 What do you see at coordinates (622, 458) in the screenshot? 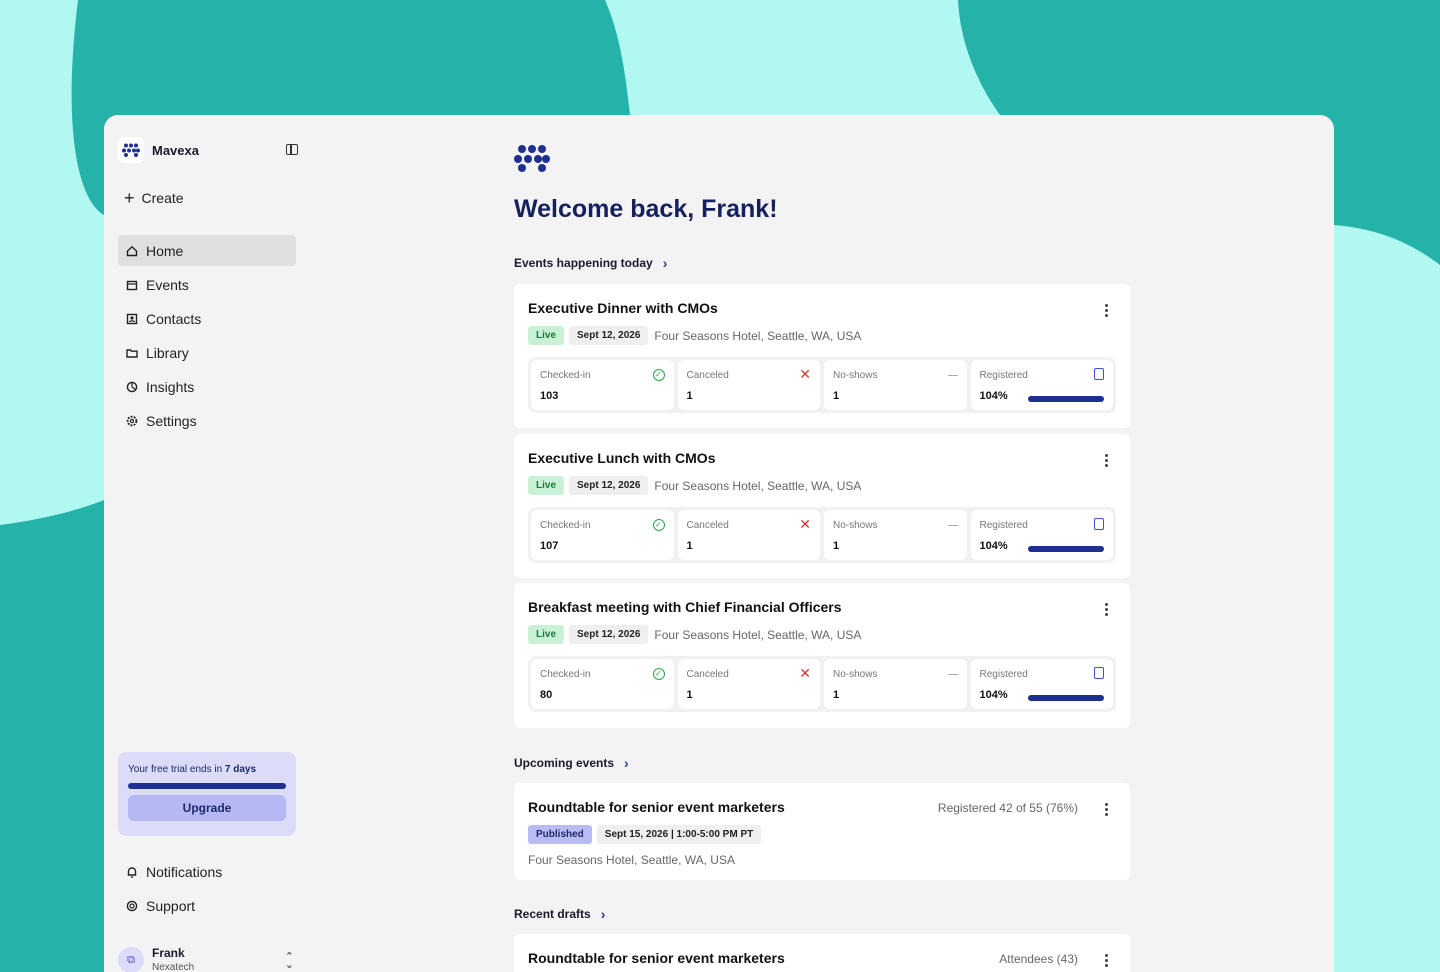
I see `event-title: Executive Lunch with CMOs` at bounding box center [622, 458].